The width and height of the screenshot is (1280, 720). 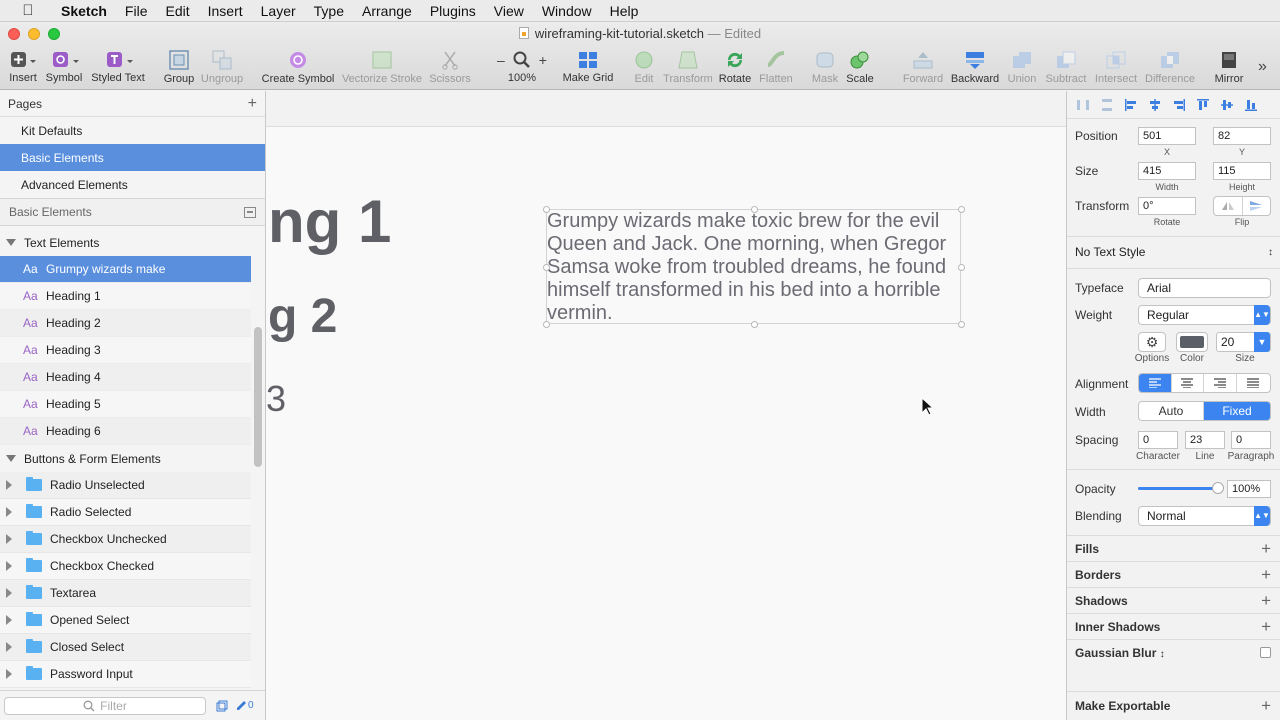 I want to click on align-middle-vertical-icon, so click(x=1227, y=105).